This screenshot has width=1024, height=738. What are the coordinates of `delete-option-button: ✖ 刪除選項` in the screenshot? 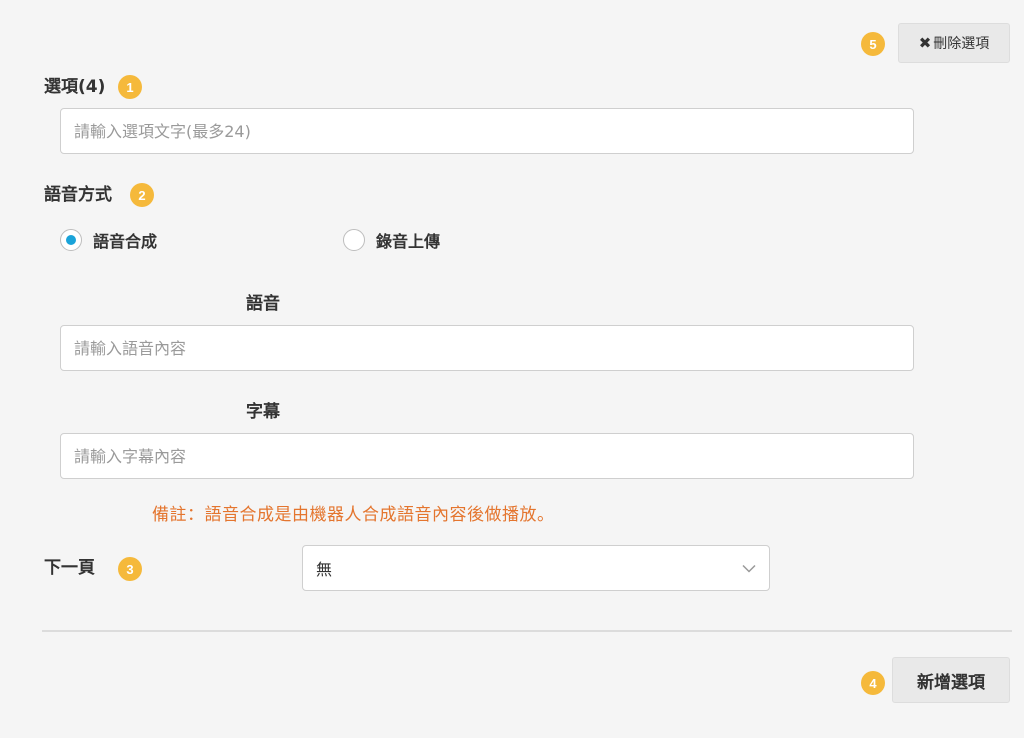 It's located at (954, 43).